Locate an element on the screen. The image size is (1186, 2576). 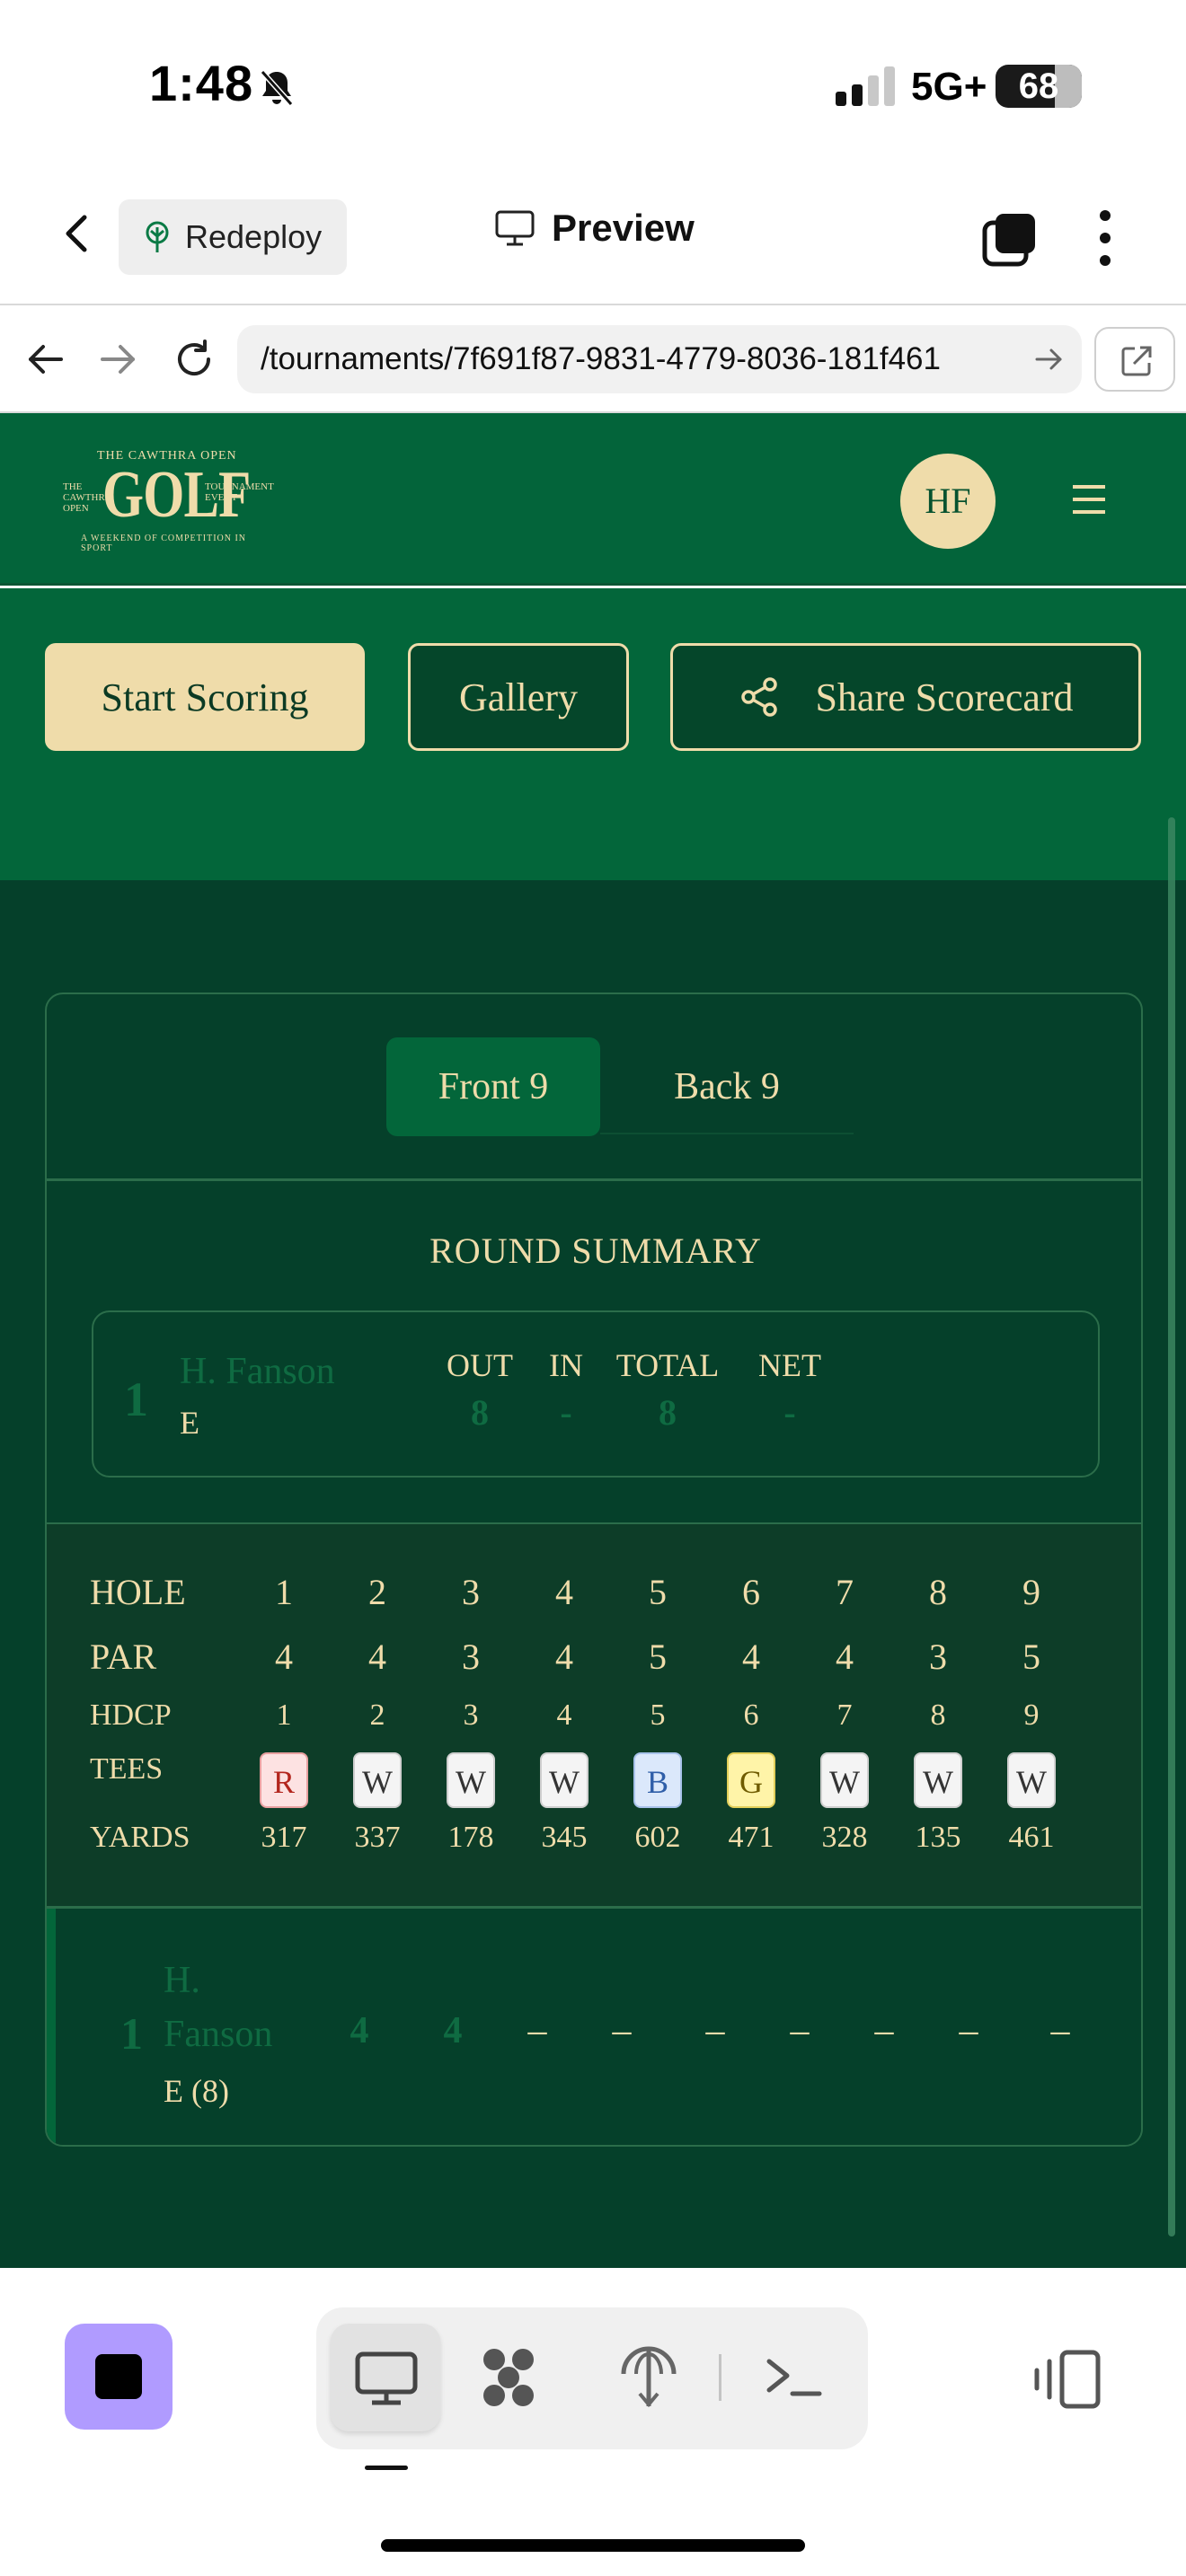
player-rank: 1 is located at coordinates (131, 2033).